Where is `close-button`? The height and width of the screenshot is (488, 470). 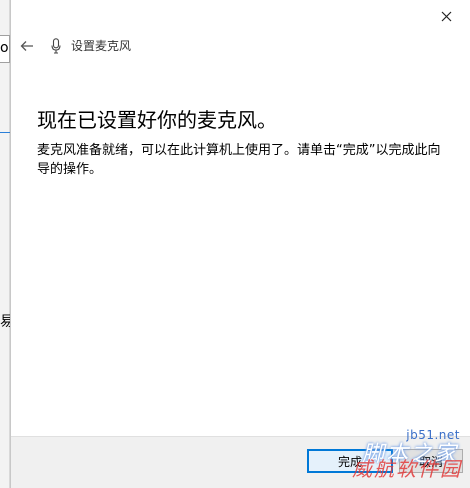
close-button is located at coordinates (446, 16).